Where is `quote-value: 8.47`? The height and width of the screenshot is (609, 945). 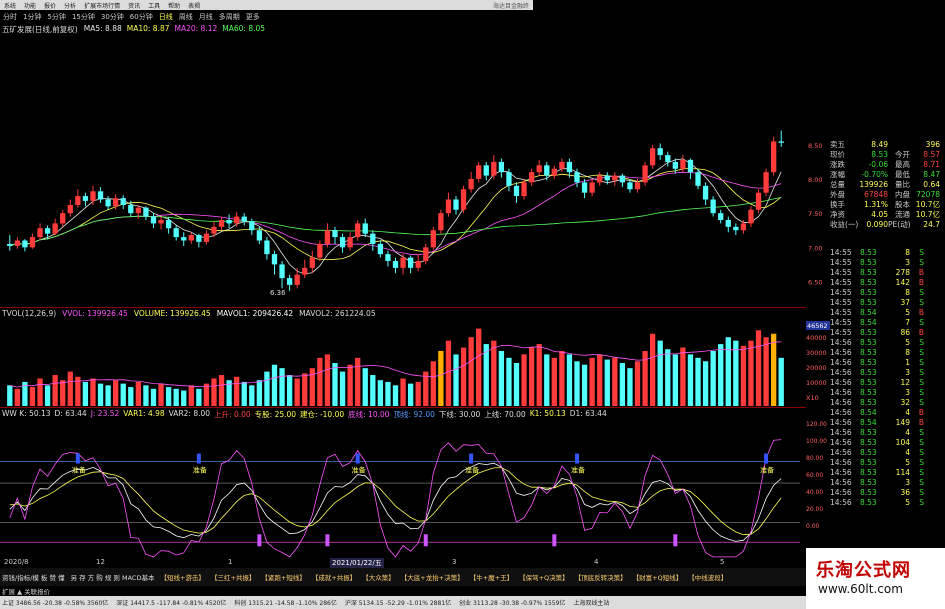 quote-value: 8.47 is located at coordinates (931, 174).